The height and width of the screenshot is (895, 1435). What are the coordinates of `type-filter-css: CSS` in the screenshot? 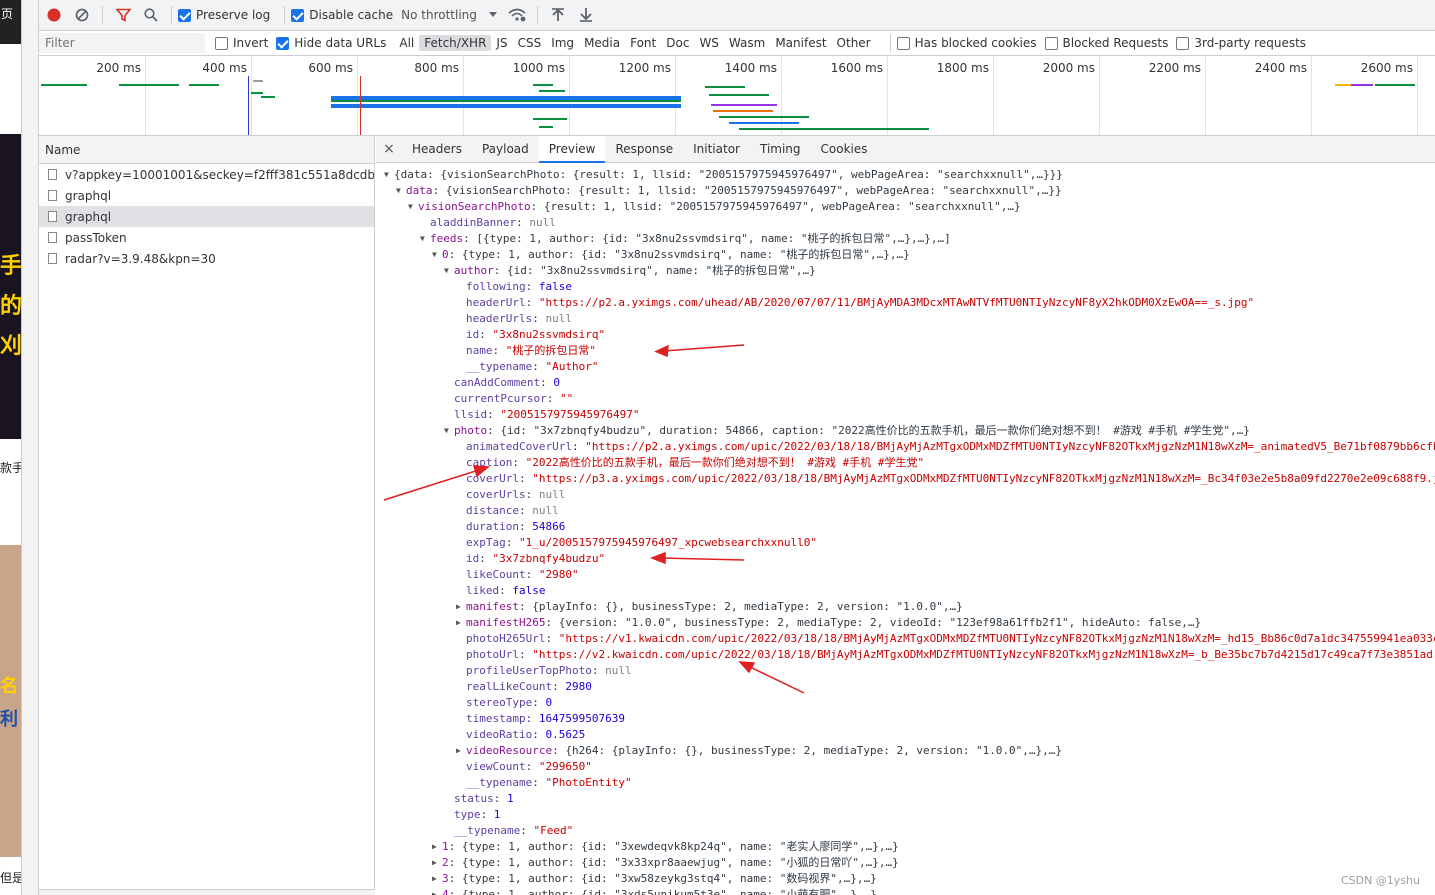 It's located at (530, 43).